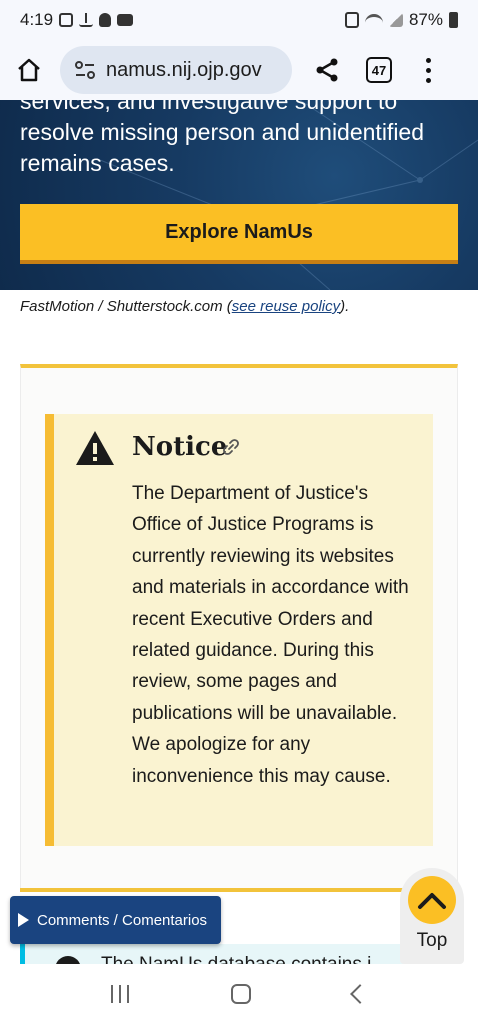 The height and width of the screenshot is (1024, 478). I want to click on reuse-policy-link: see reuse policy, so click(286, 306).